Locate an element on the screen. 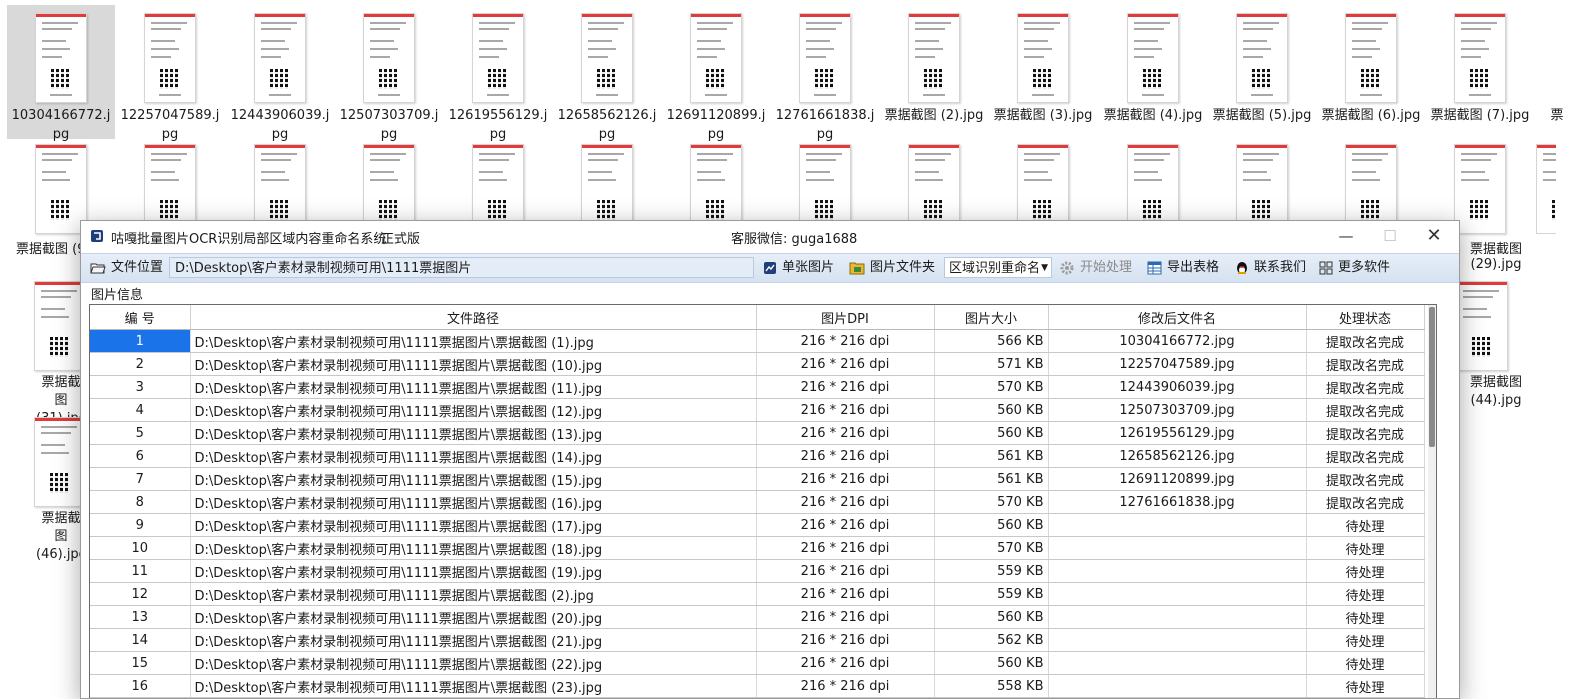 The height and width of the screenshot is (699, 1578). cell-newname: 12658562126.jpg is located at coordinates (1177, 456).